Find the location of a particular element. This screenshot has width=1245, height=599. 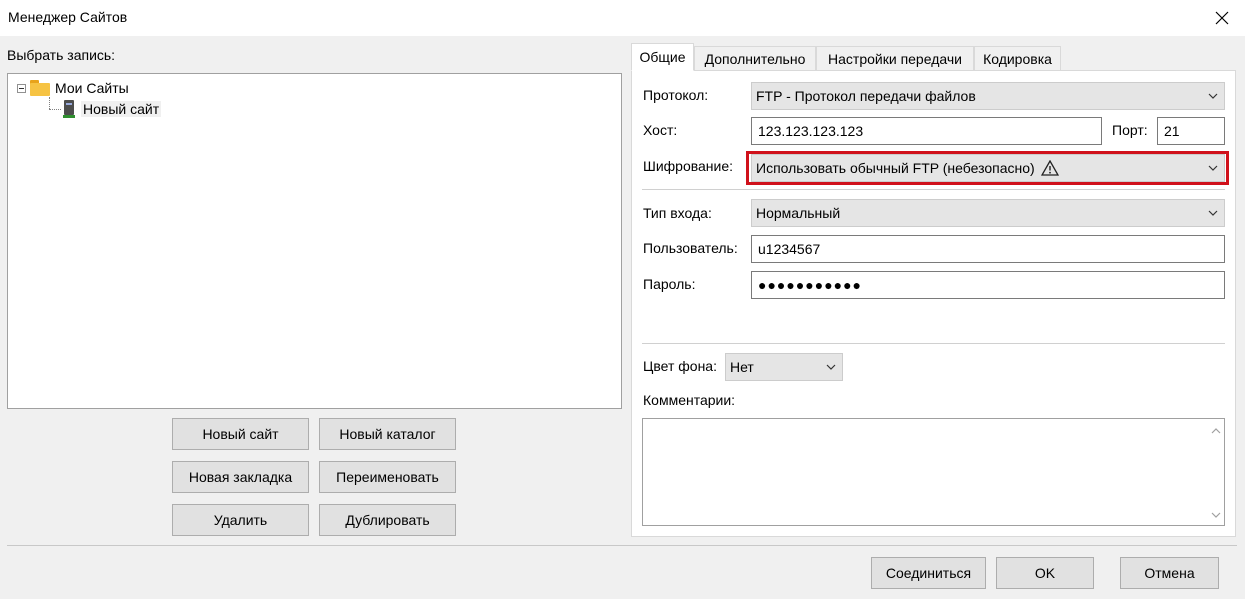

collapse-icon is located at coordinates (21, 88).